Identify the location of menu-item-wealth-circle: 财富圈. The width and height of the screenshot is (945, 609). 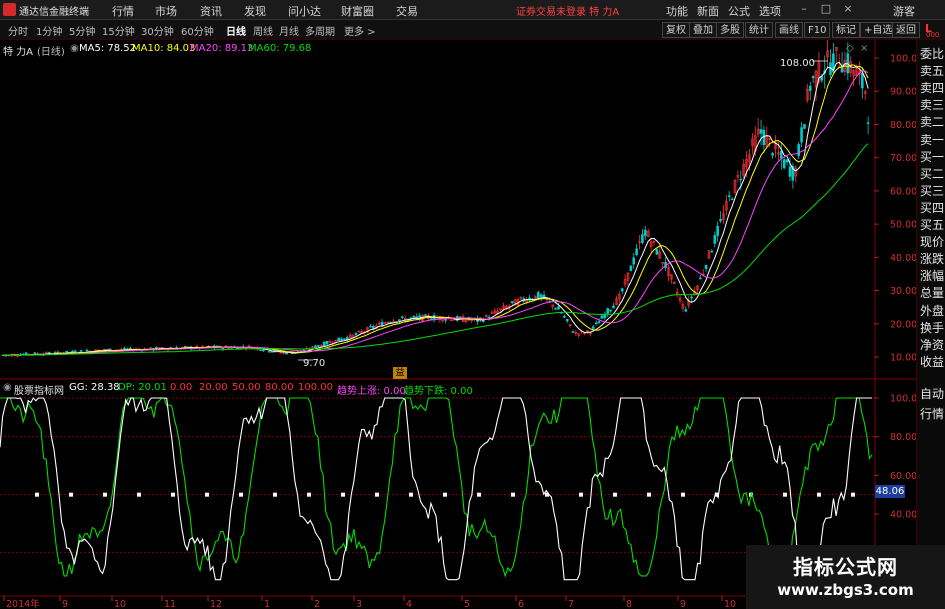
(357, 11).